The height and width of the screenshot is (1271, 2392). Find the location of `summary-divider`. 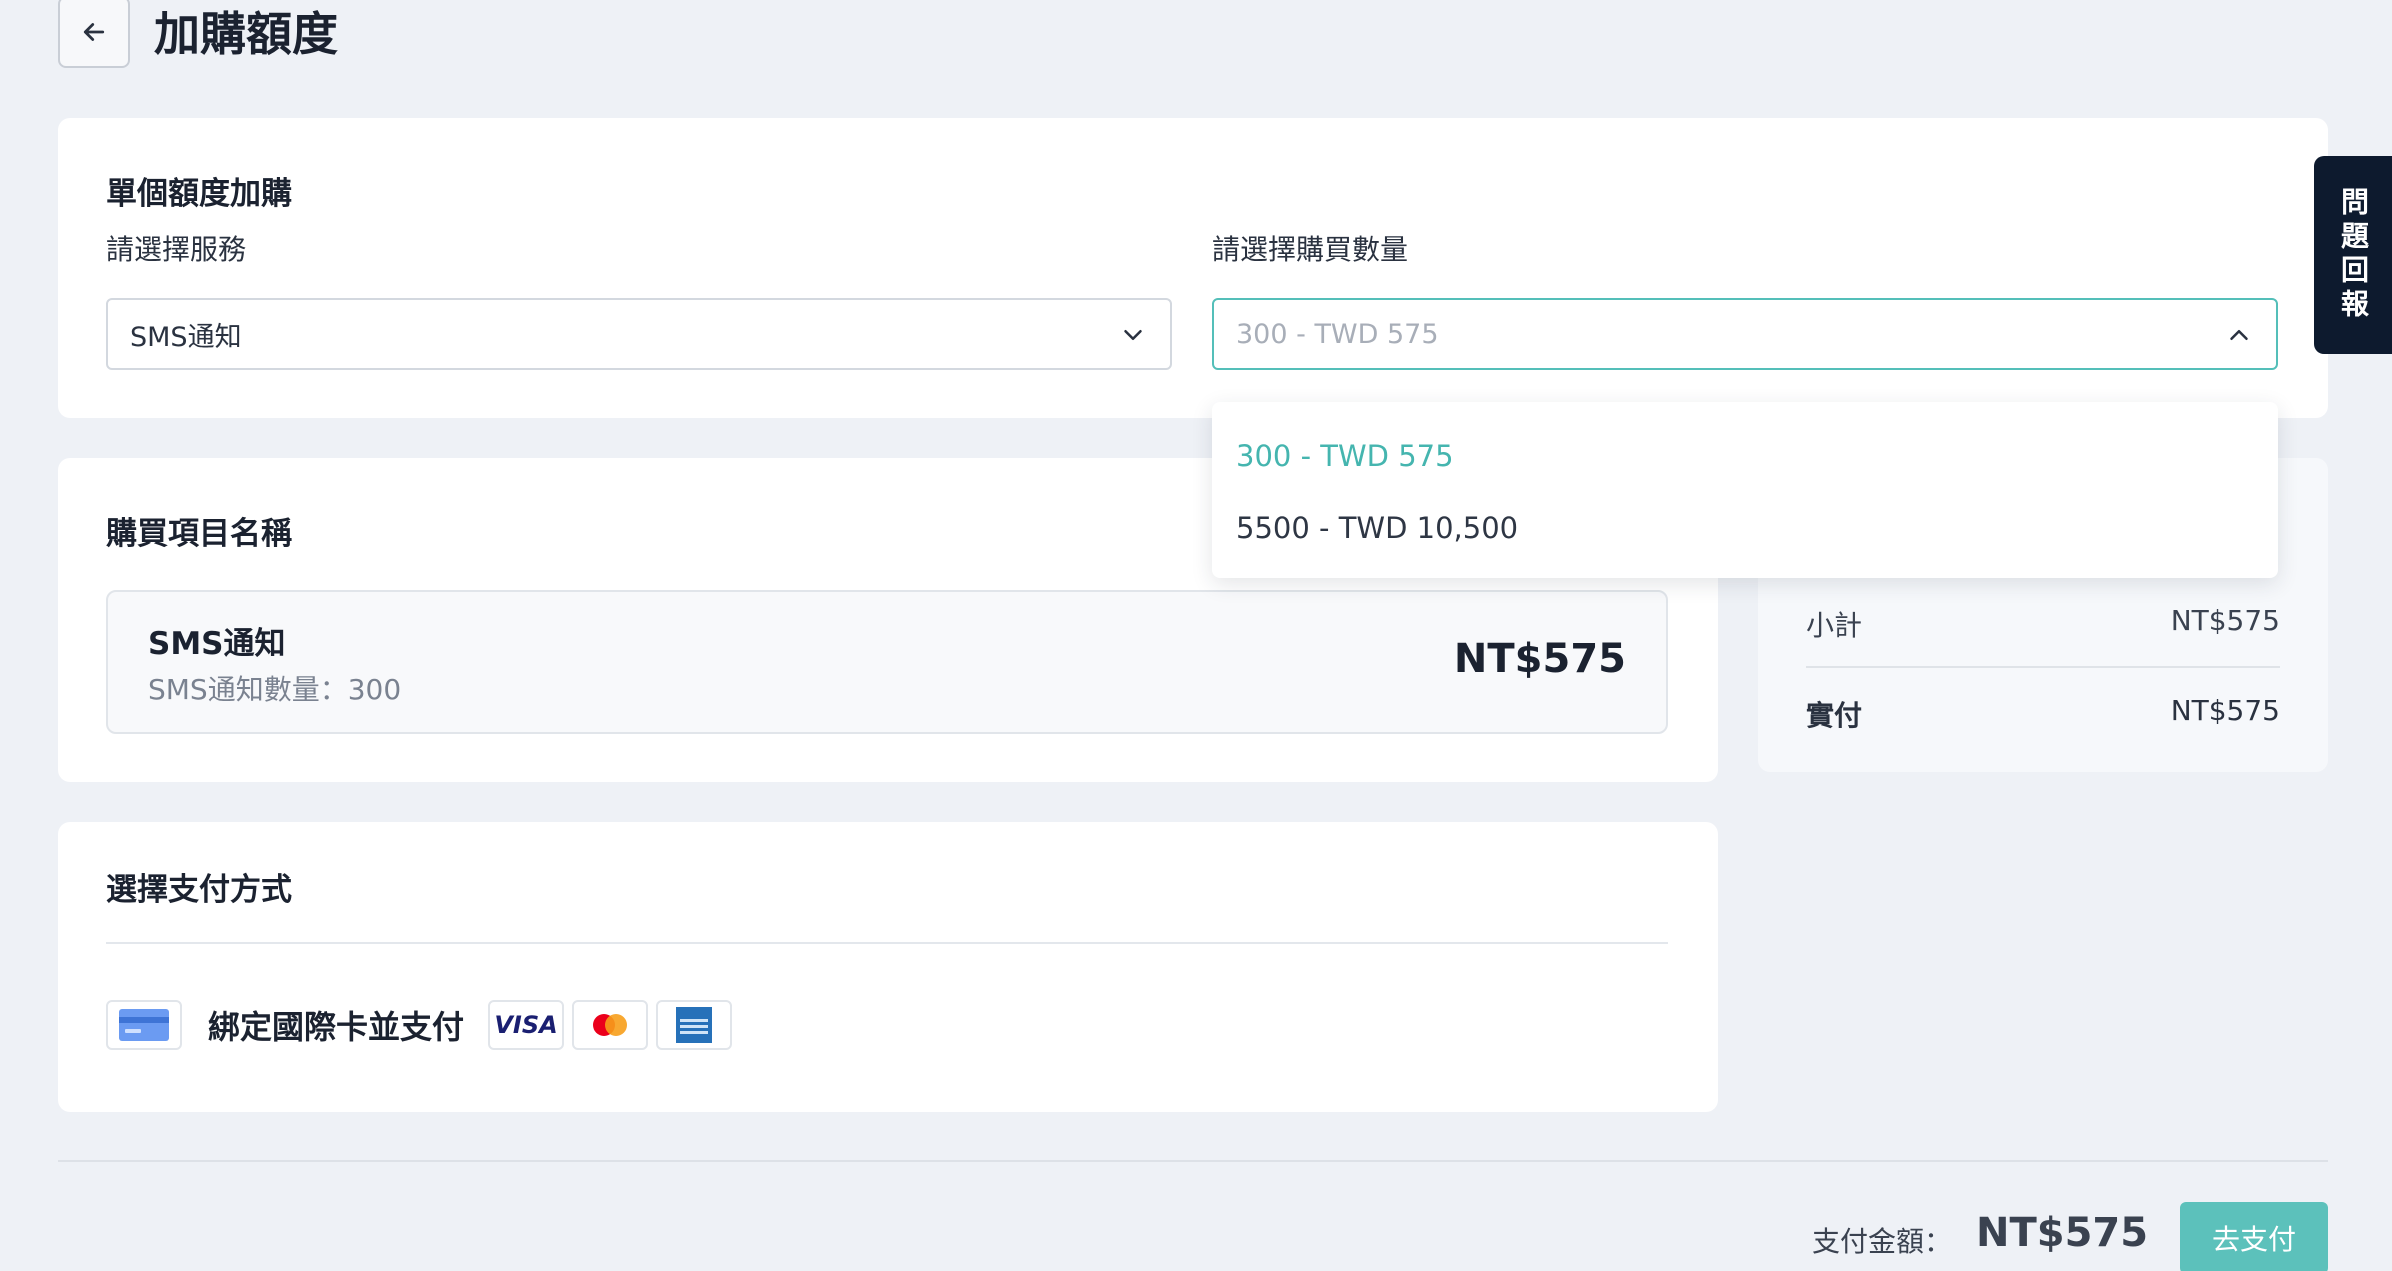

summary-divider is located at coordinates (2043, 667).